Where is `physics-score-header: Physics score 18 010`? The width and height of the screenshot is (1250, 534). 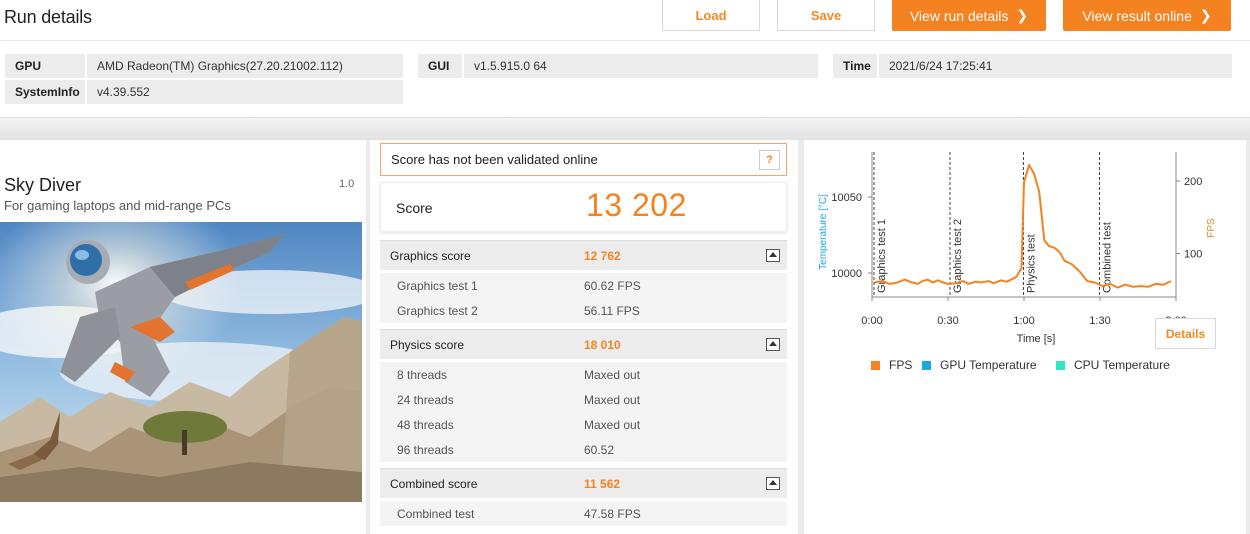
physics-score-header: Physics score 18 010 is located at coordinates (583, 344).